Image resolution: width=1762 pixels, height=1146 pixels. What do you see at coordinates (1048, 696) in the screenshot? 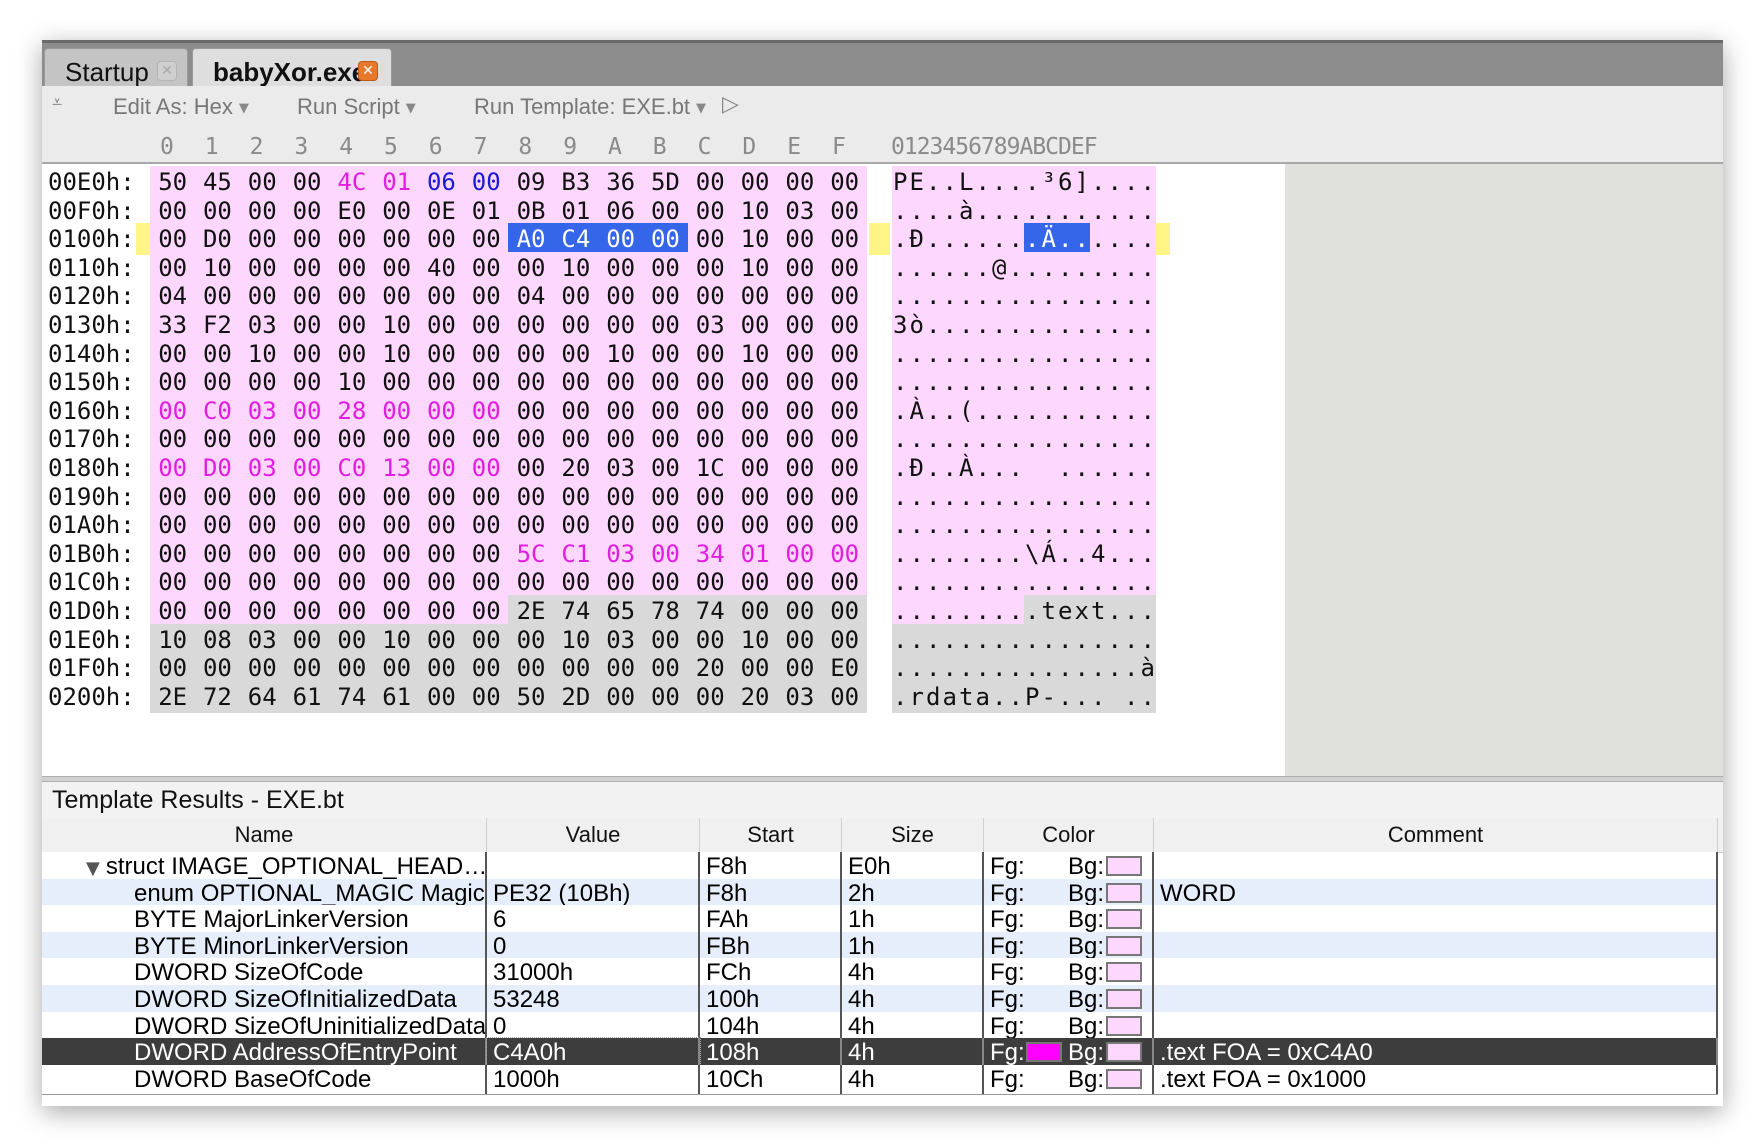
I see `ascii-char: -` at bounding box center [1048, 696].